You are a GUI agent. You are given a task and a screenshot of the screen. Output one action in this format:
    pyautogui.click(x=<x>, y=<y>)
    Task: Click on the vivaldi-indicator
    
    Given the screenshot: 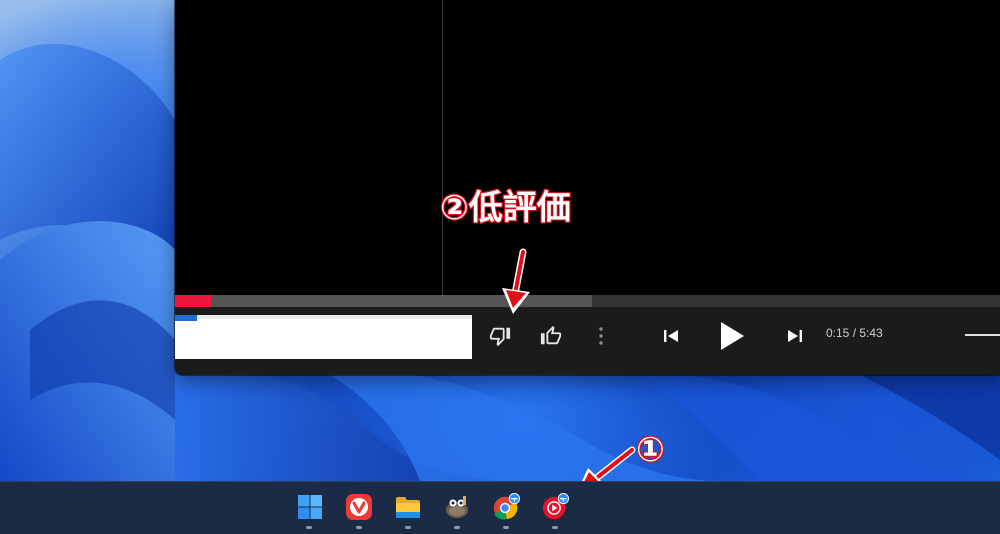 What is the action you would take?
    pyautogui.click(x=359, y=527)
    